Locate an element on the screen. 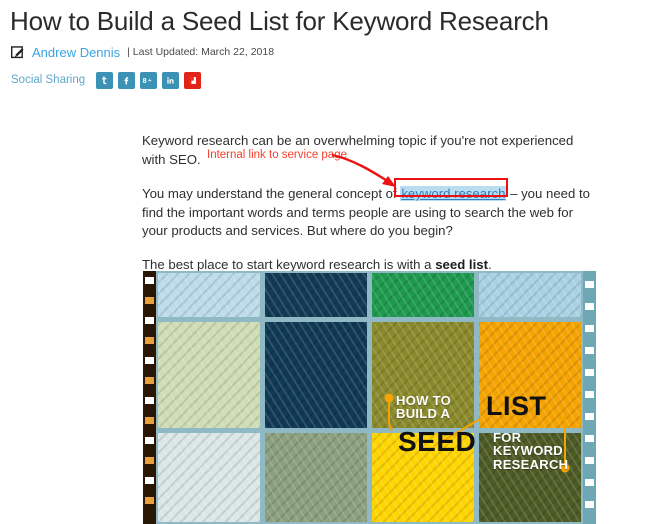 This screenshot has height=524, width=650. flipboard-icon is located at coordinates (193, 80).